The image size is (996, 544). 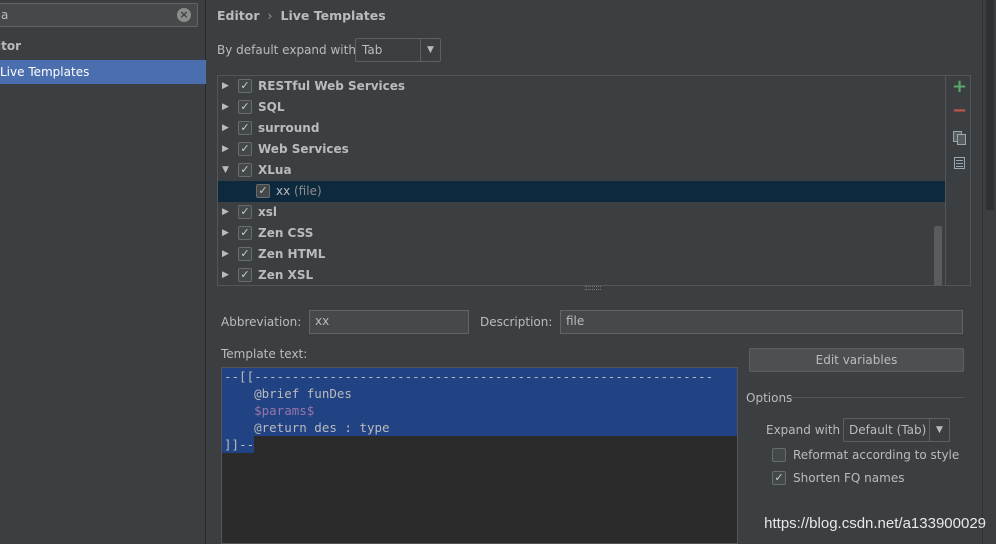 I want to click on nav-item-live-templates: Live Templates, so click(x=103, y=72).